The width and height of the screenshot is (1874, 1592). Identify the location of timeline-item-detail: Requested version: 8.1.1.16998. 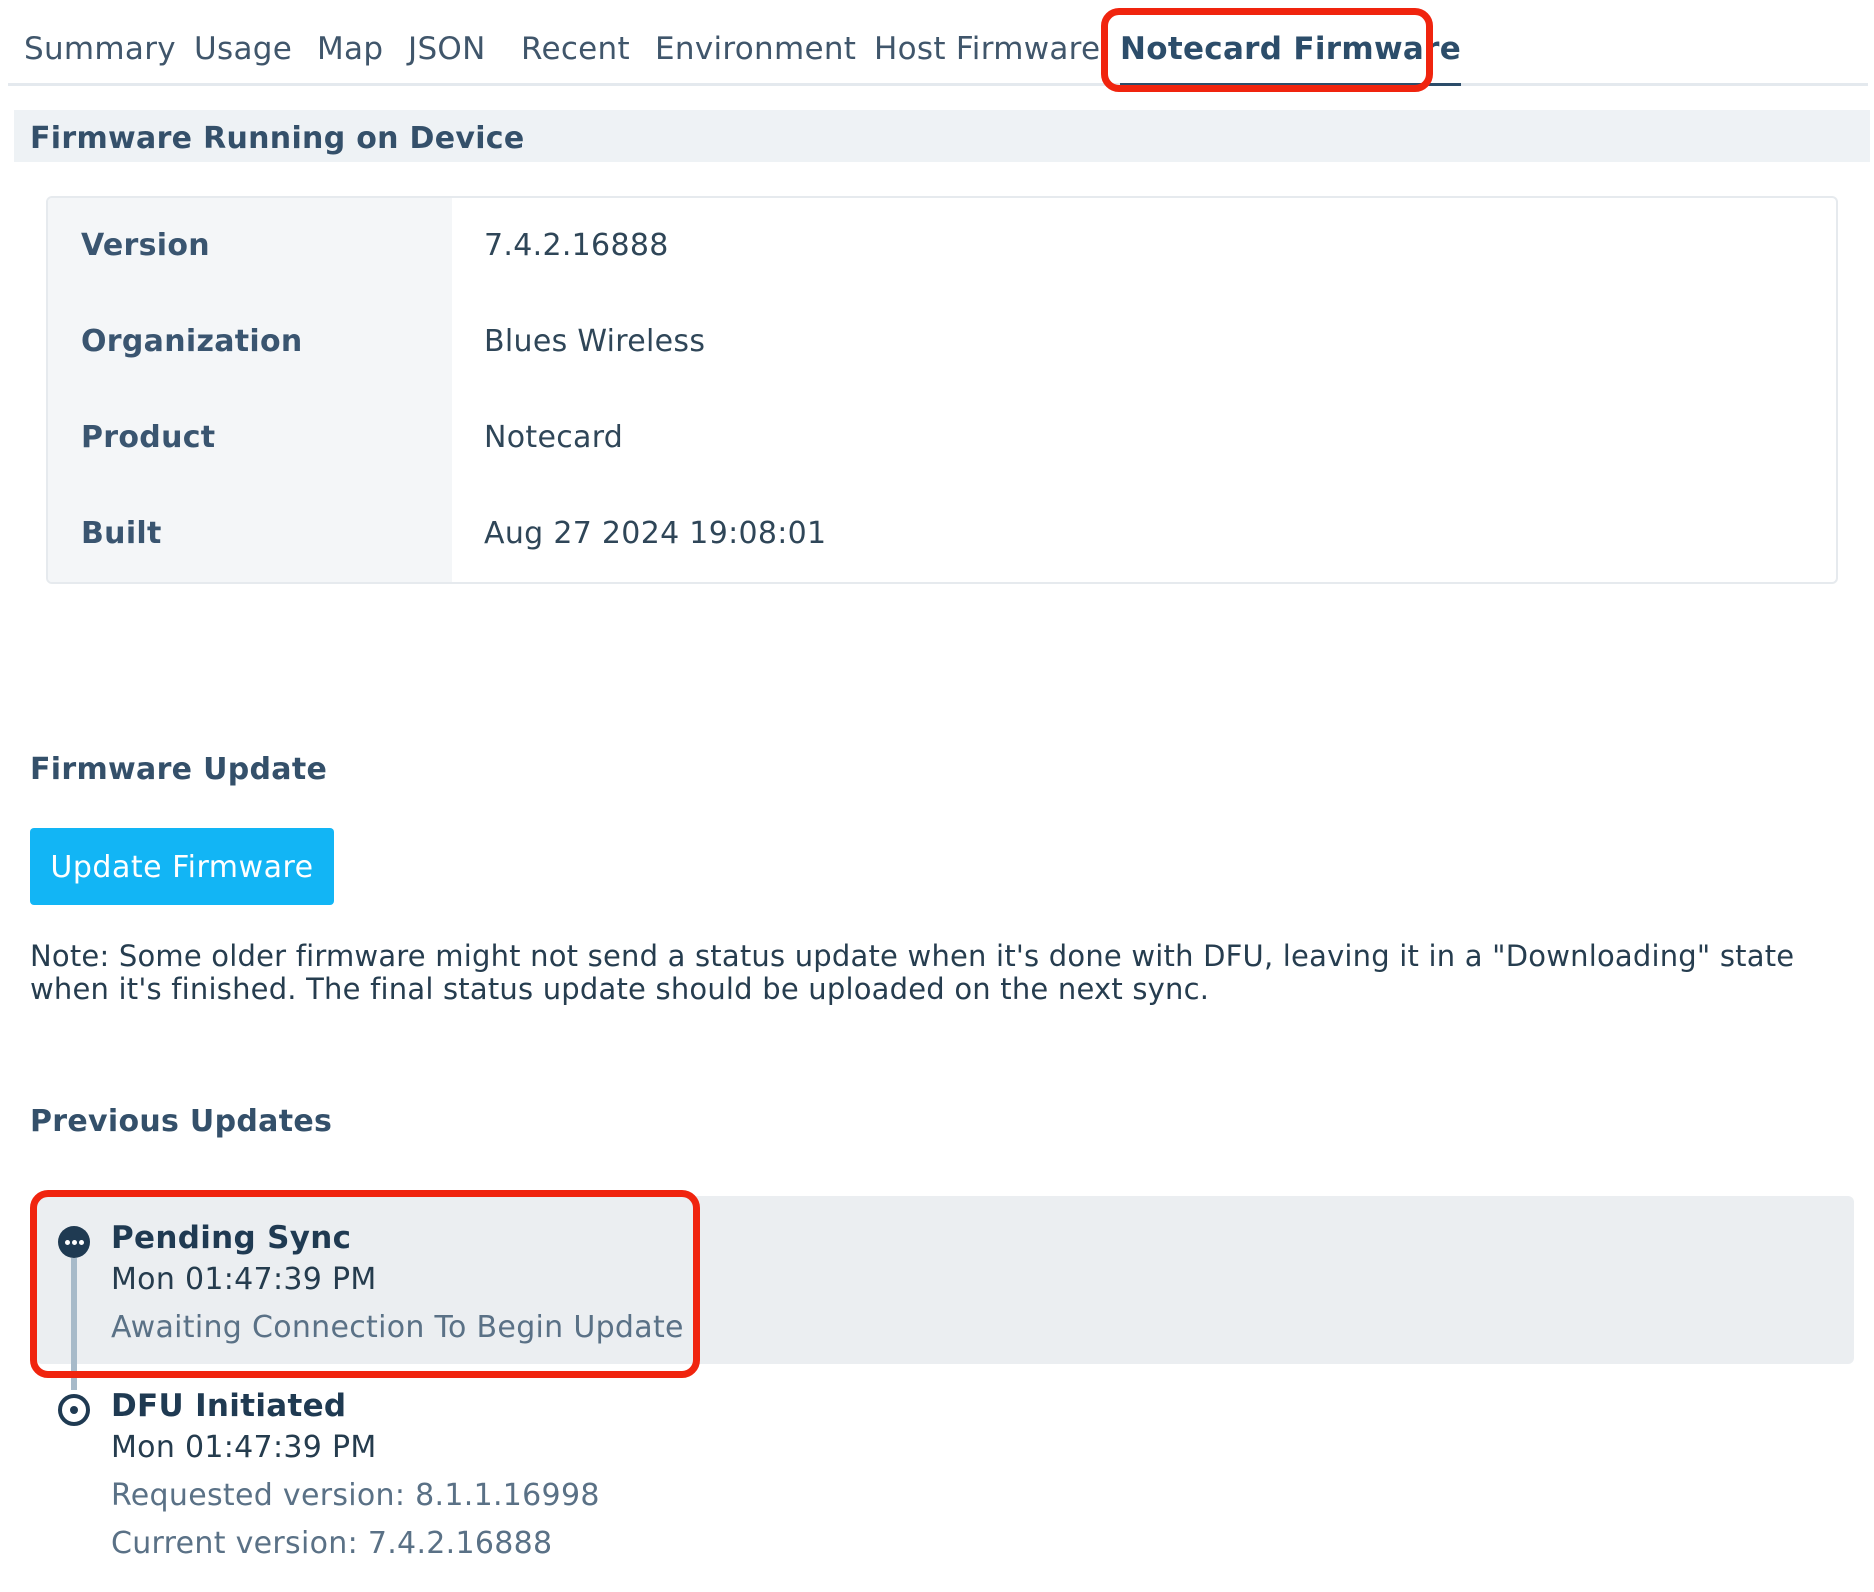
(355, 1495).